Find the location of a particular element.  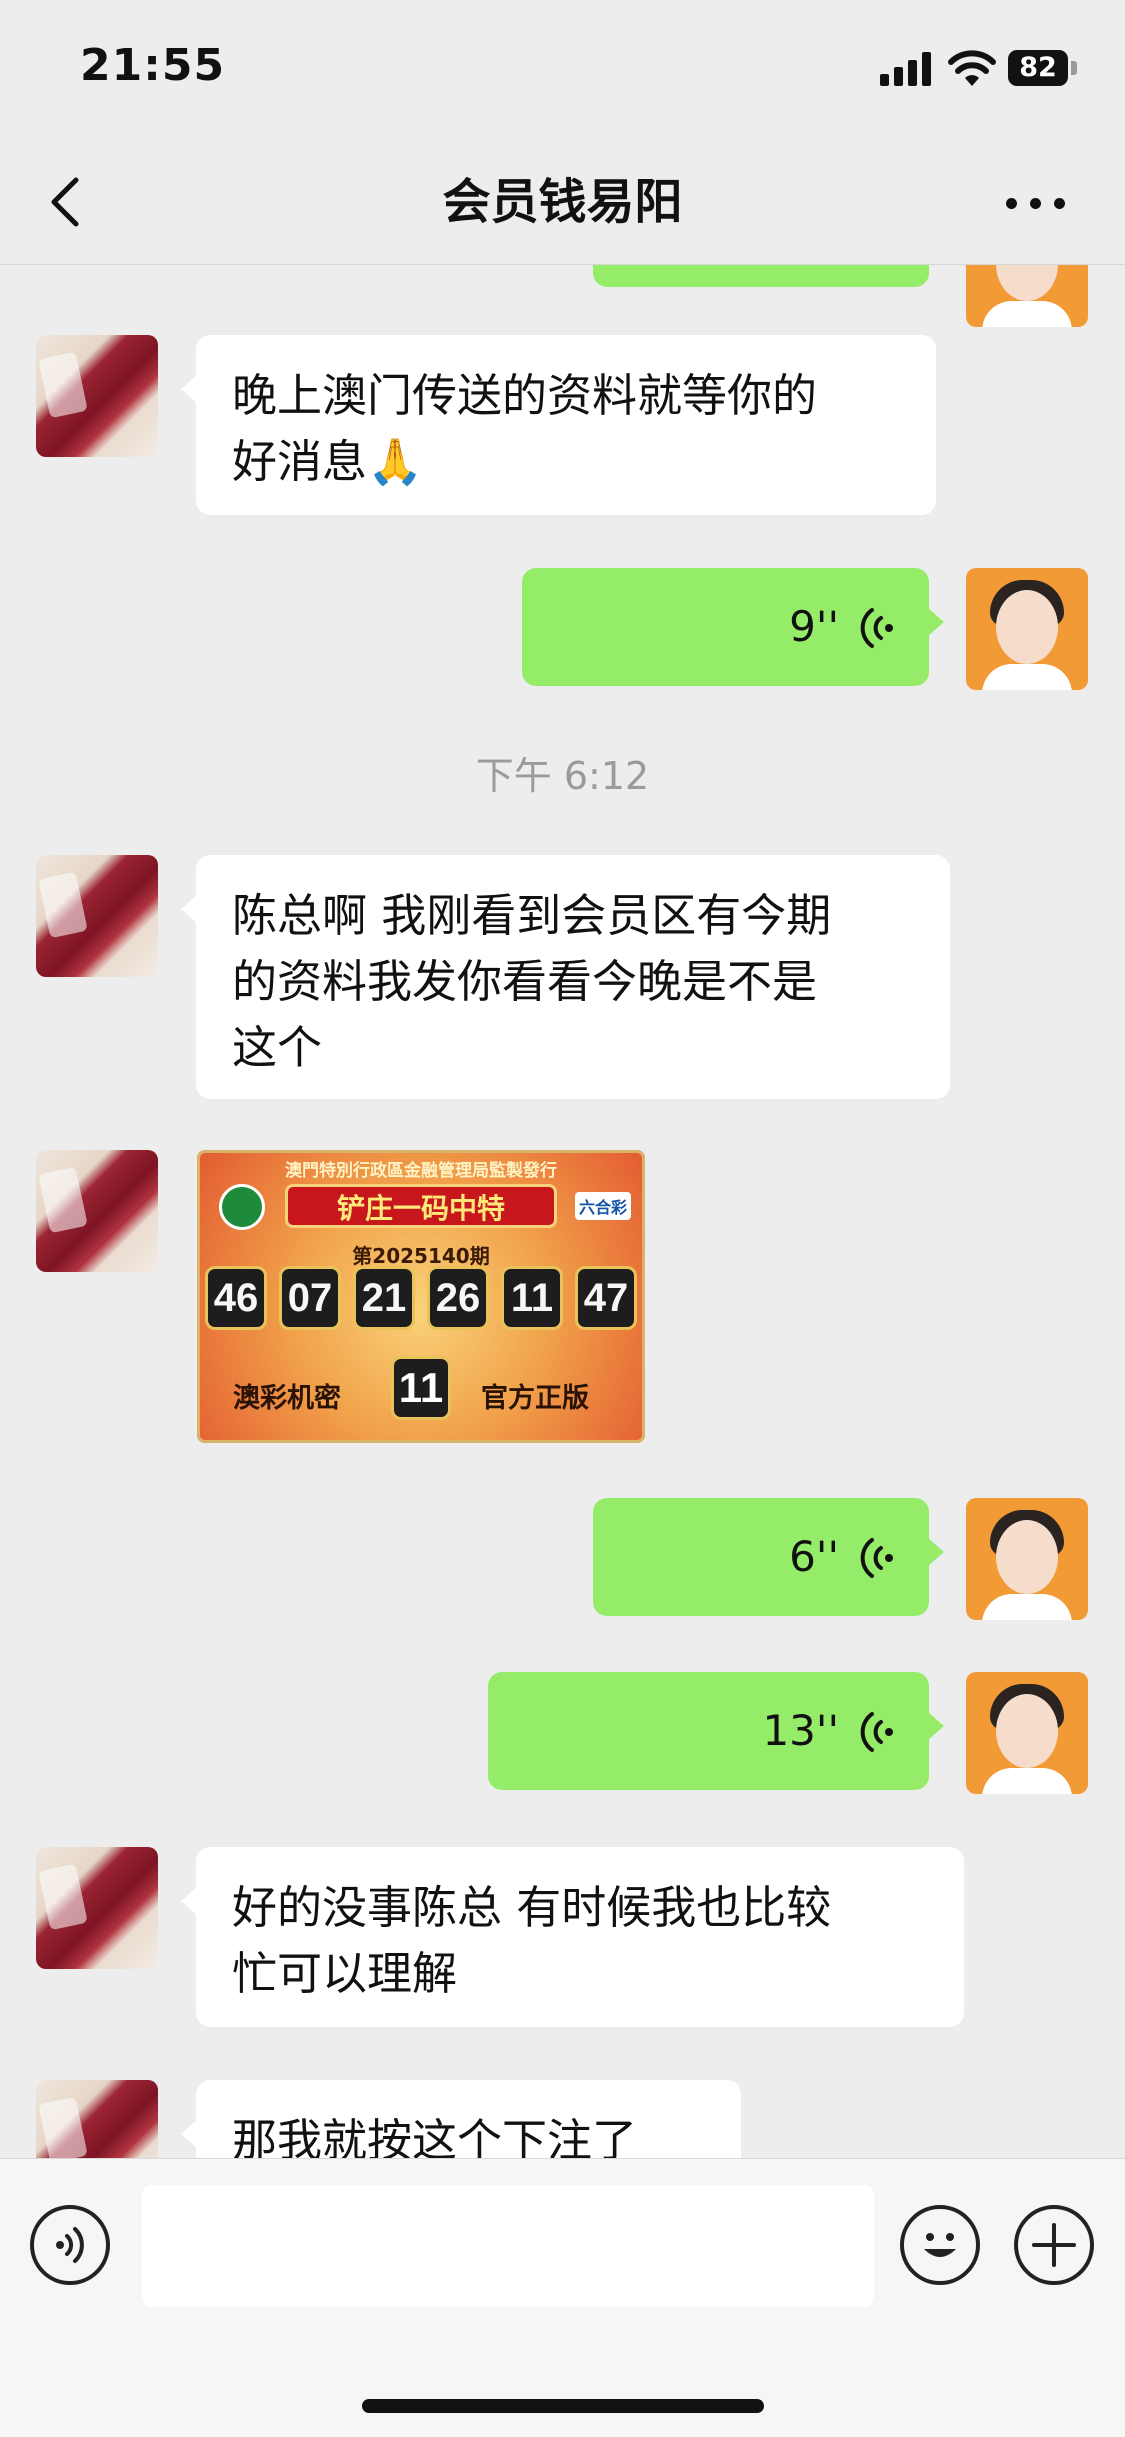

number-row: 46 07 21 26 11 47 is located at coordinates (421, 1298).